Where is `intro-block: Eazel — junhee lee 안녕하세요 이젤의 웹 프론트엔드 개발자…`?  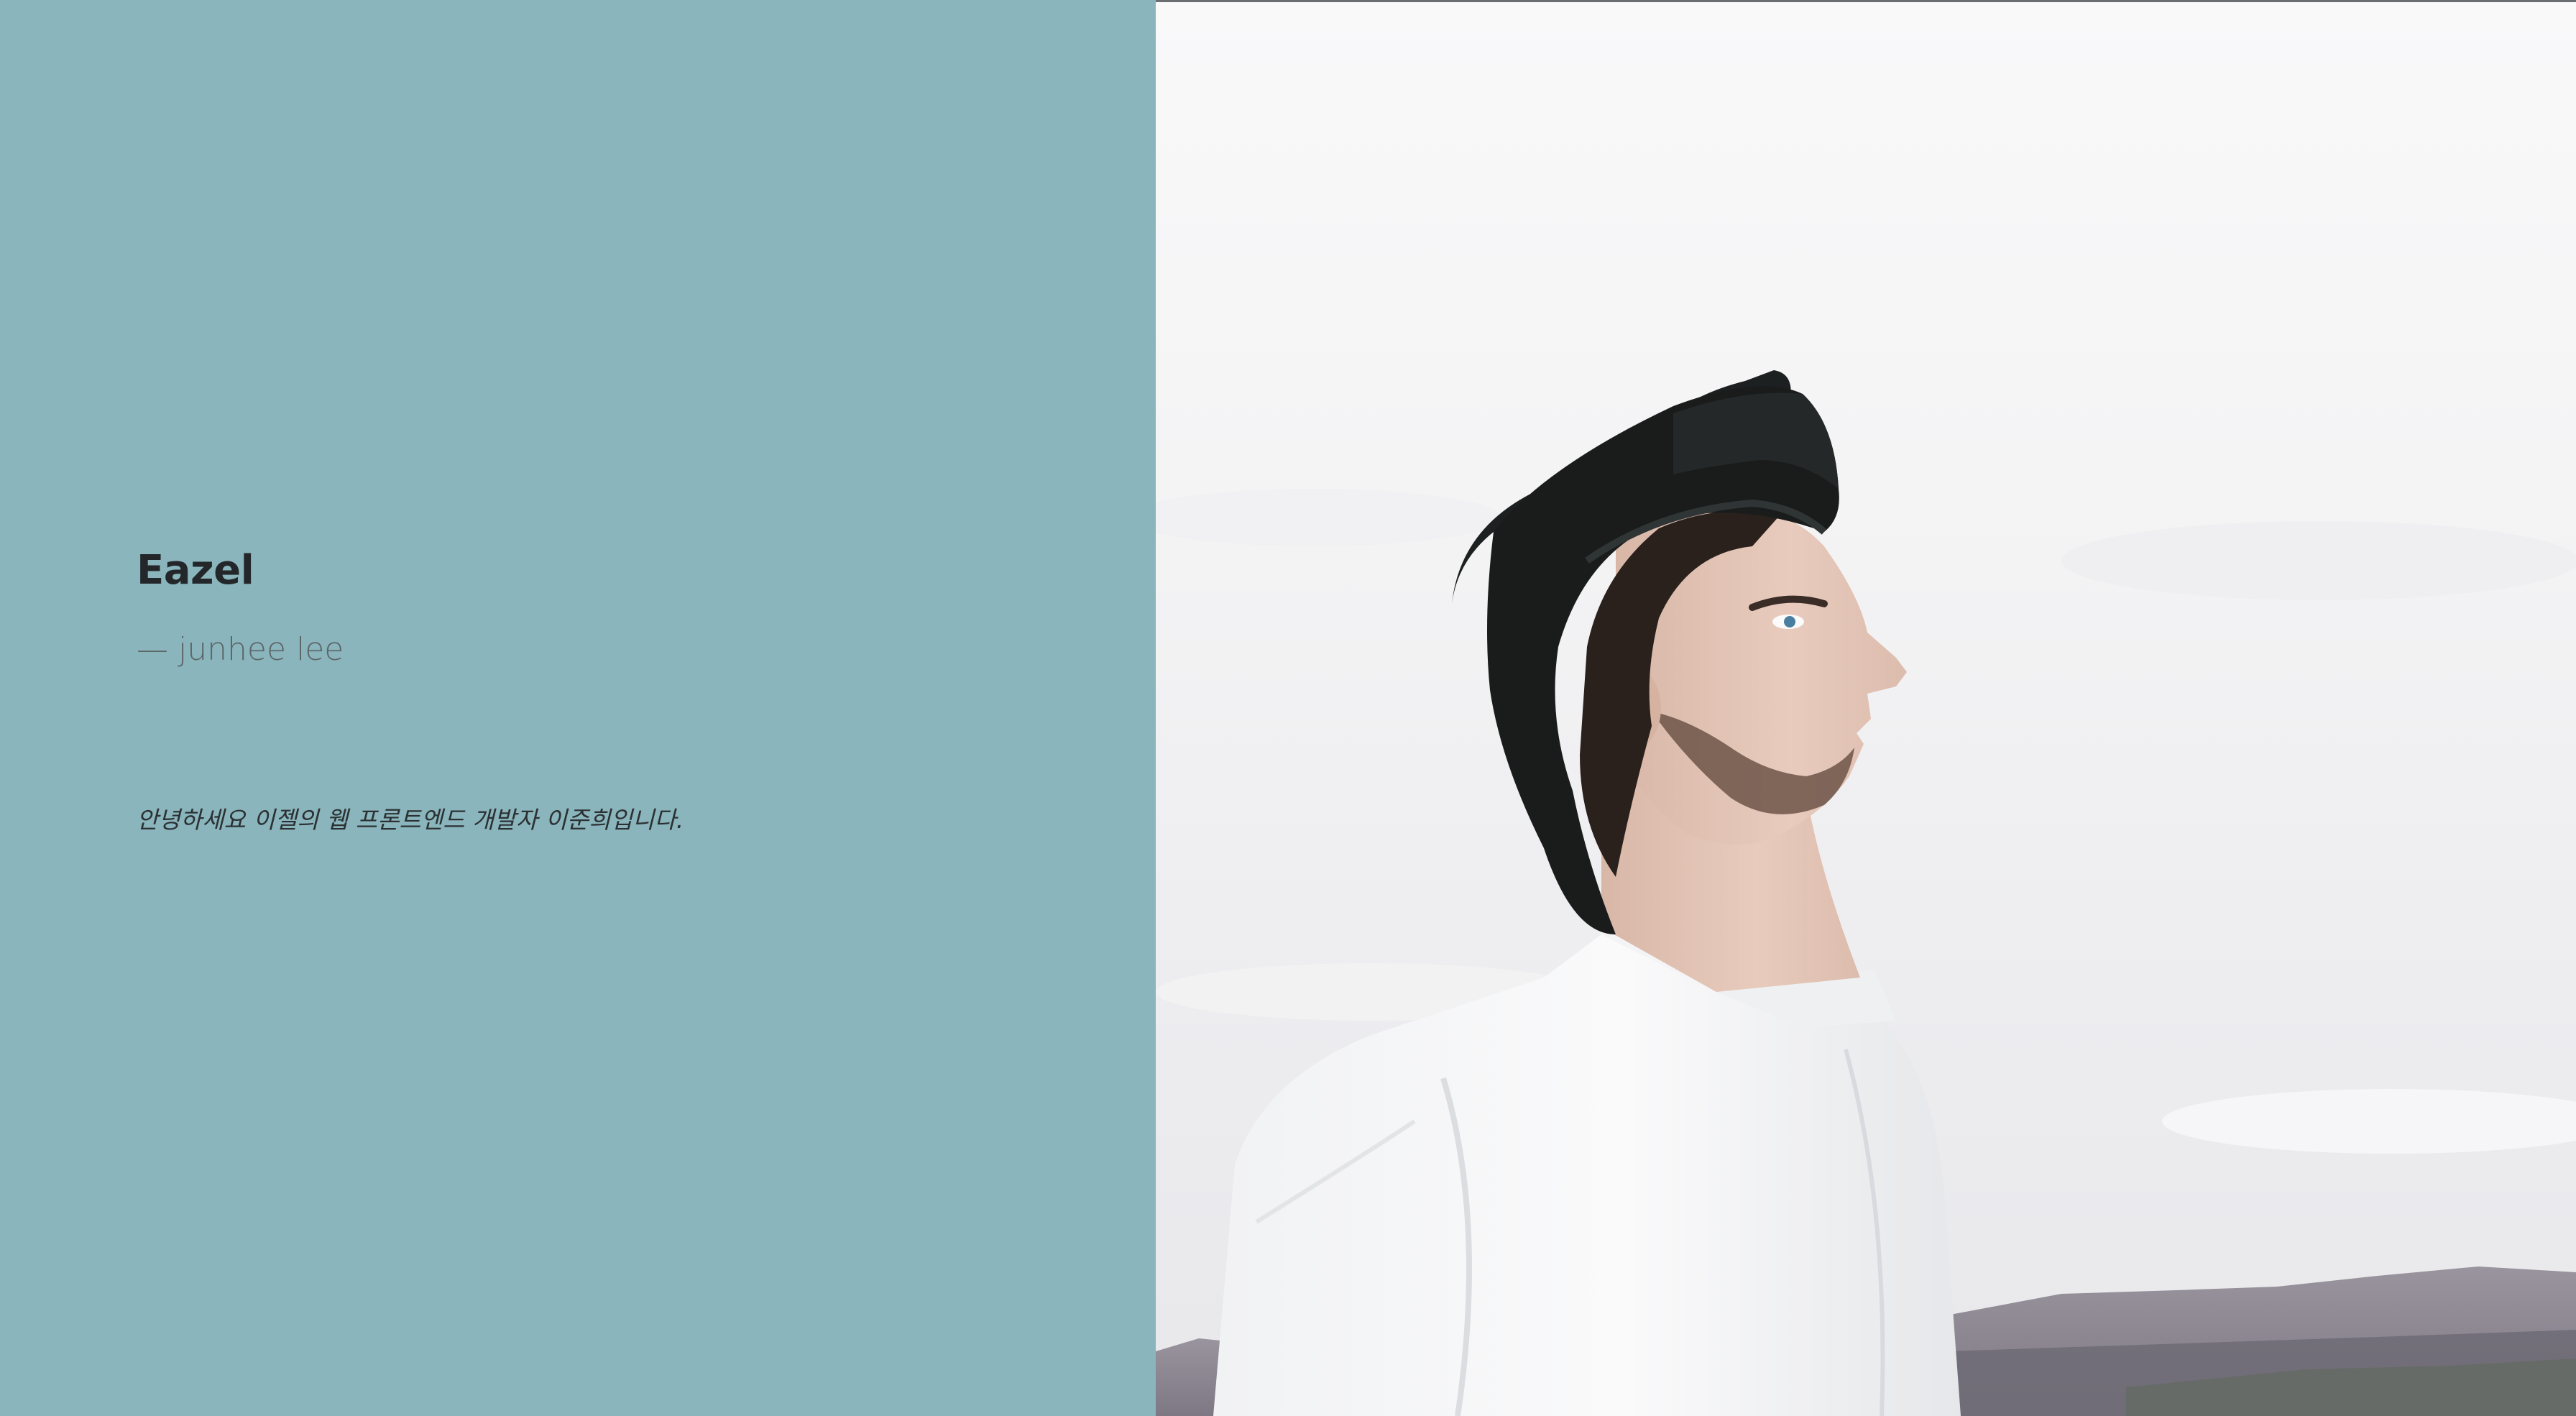 intro-block: Eazel — junhee lee 안녕하세요 이젤의 웹 프론트엔드 개발자… is located at coordinates (604, 702).